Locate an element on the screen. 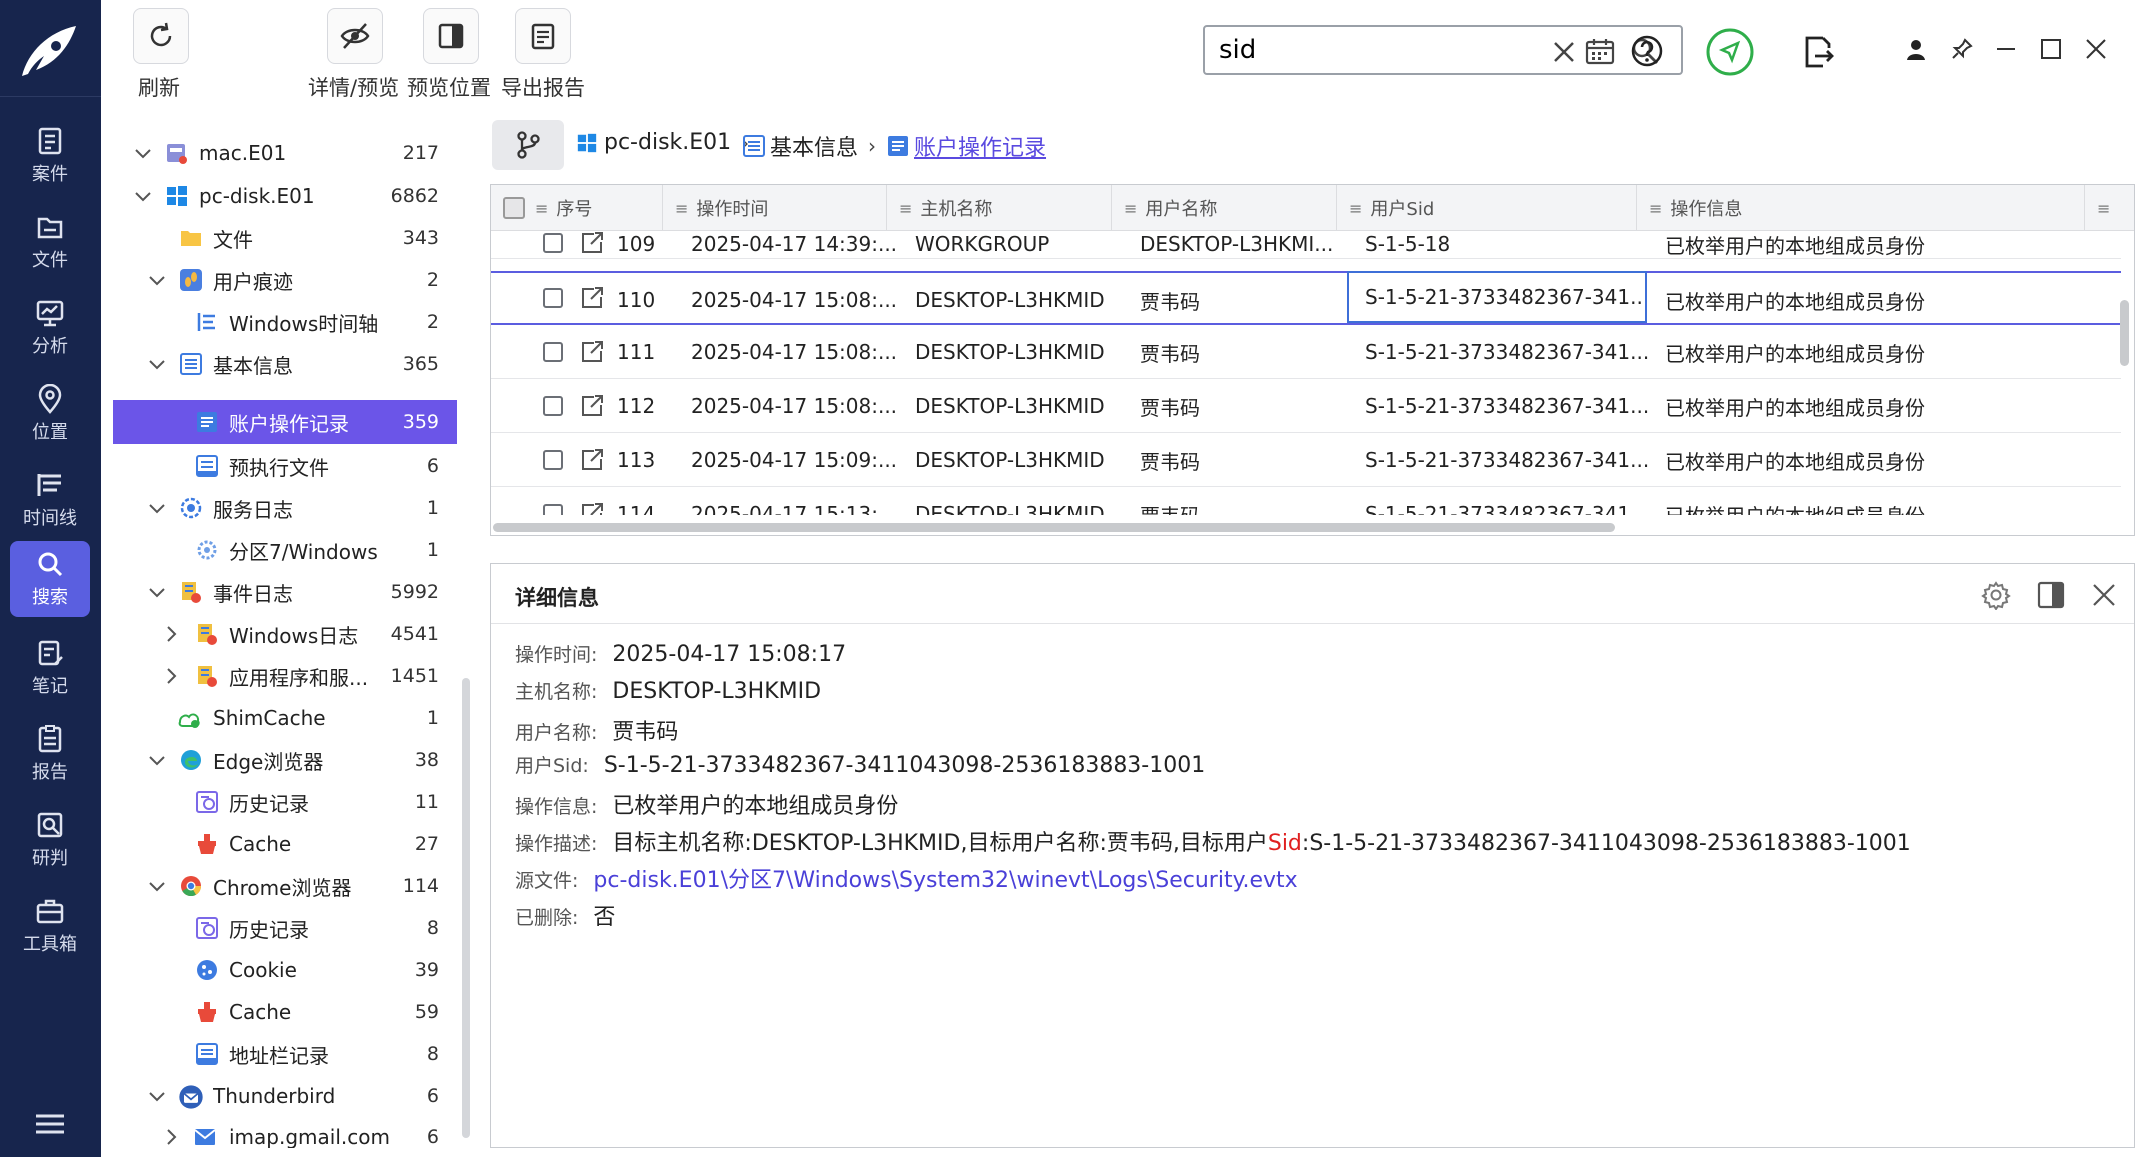 The image size is (2141, 1157). nav-toolbox: 工具箱 is located at coordinates (50, 926).